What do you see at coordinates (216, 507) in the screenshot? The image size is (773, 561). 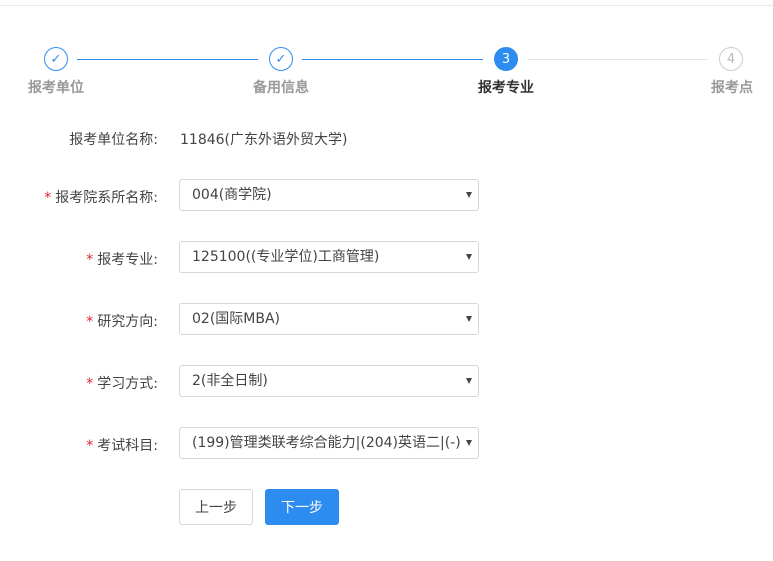 I see `prev-step-button: 上一步` at bounding box center [216, 507].